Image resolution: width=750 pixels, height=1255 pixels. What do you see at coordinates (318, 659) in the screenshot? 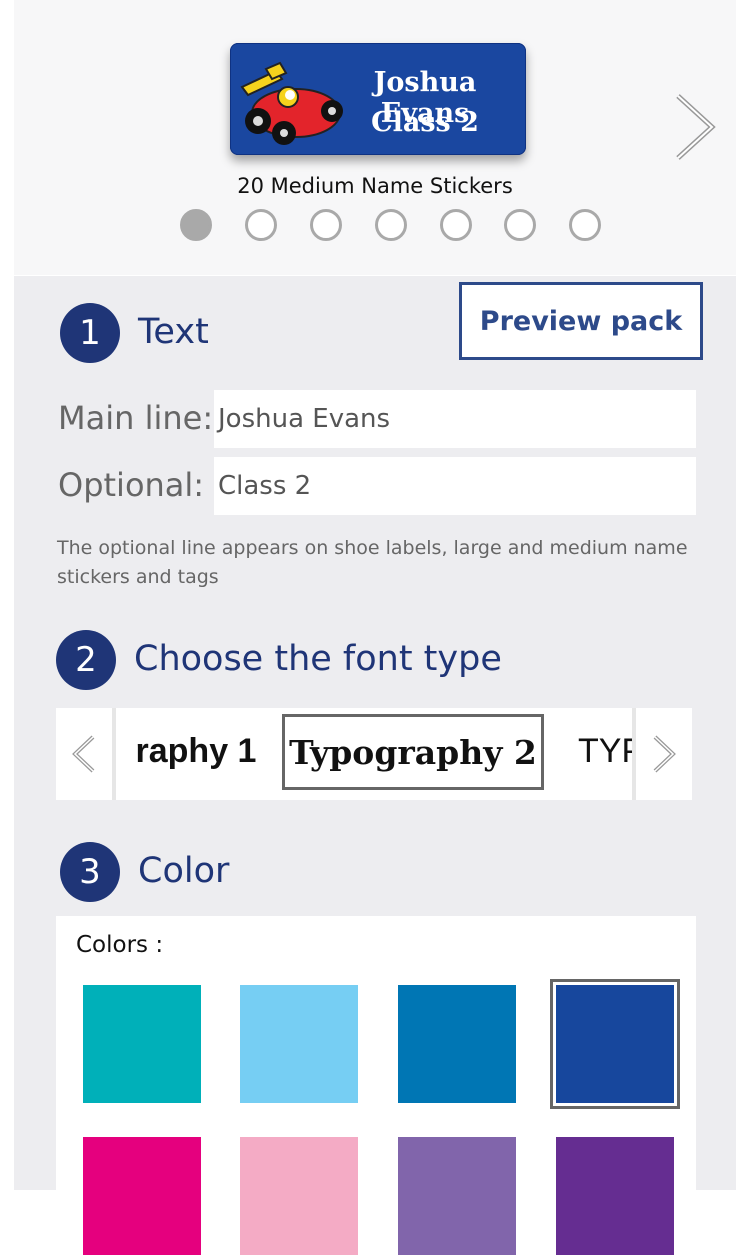
I see `section-title-font: Choose the font type` at bounding box center [318, 659].